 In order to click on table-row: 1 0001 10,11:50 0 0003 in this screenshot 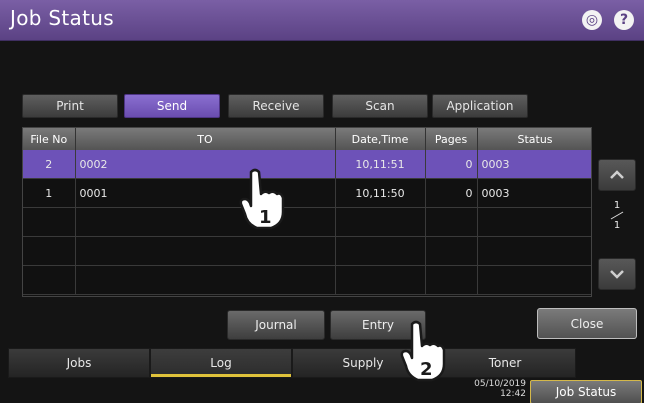, I will do `click(307, 193)`.